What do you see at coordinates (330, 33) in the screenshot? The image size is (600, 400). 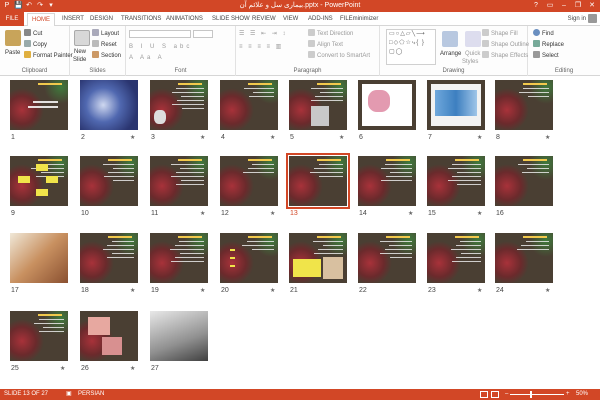 I see `text-direction-button: Text Direction` at bounding box center [330, 33].